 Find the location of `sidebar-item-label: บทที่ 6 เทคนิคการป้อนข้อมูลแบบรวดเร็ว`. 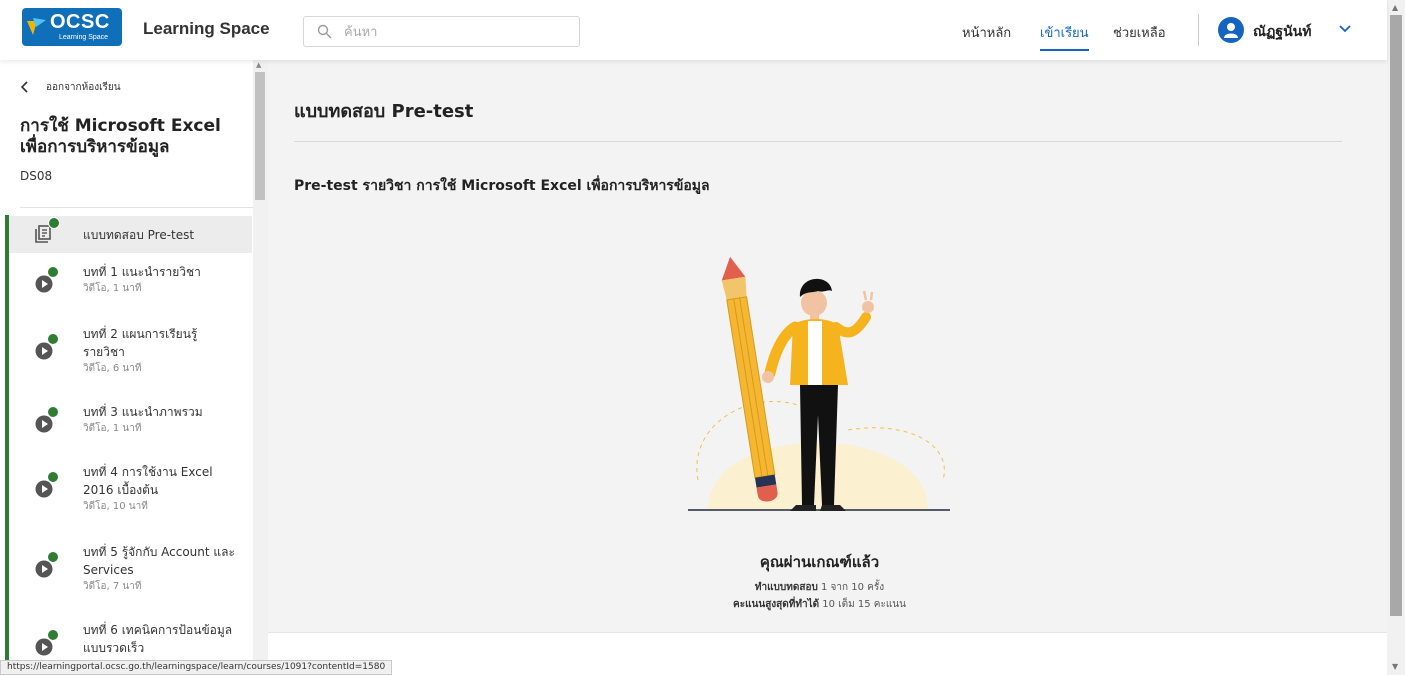

sidebar-item-label: บทที่ 6 เทคนิคการป้อนข้อมูลแบบรวดเร็ว is located at coordinates (158, 639).